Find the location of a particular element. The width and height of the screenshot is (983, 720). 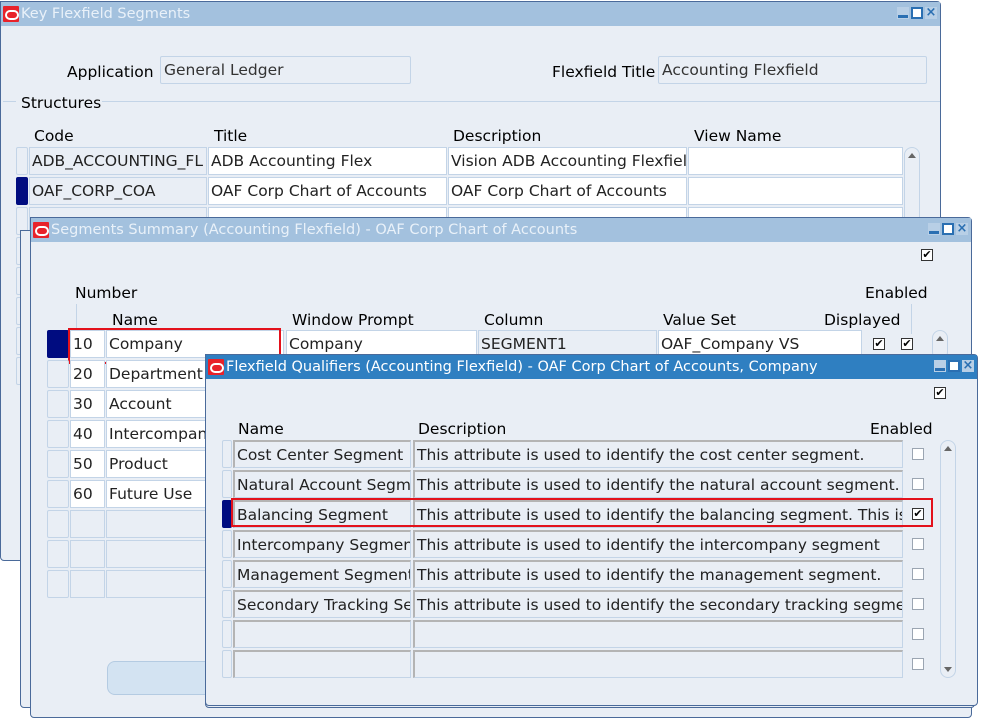

structures-label: Structures is located at coordinates (61, 103).